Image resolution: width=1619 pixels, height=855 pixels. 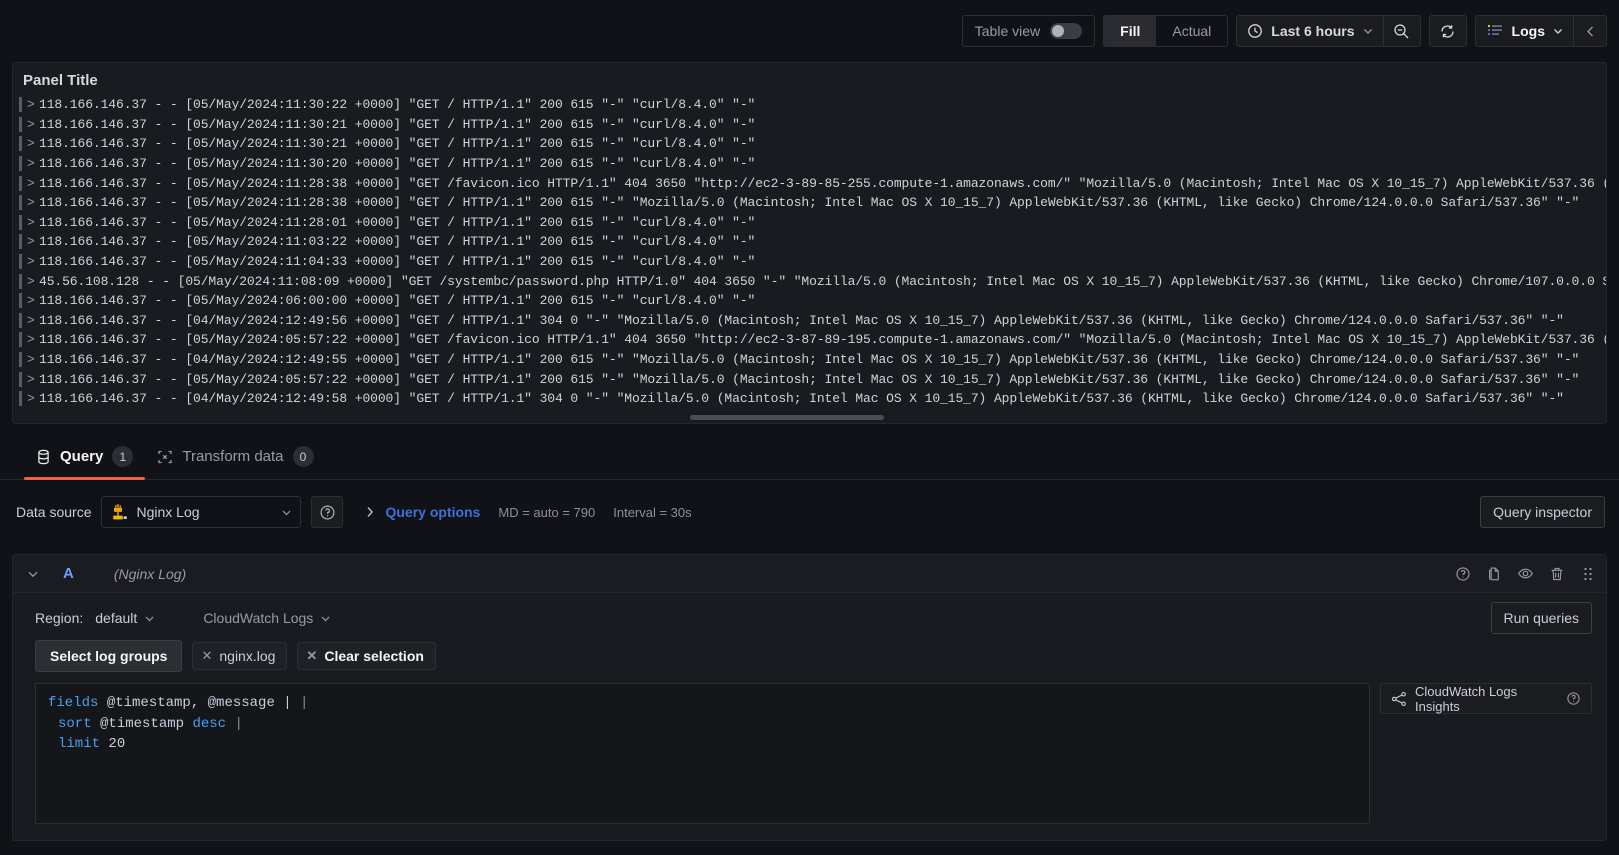 I want to click on zoom-out-time-range-button, so click(x=1402, y=31).